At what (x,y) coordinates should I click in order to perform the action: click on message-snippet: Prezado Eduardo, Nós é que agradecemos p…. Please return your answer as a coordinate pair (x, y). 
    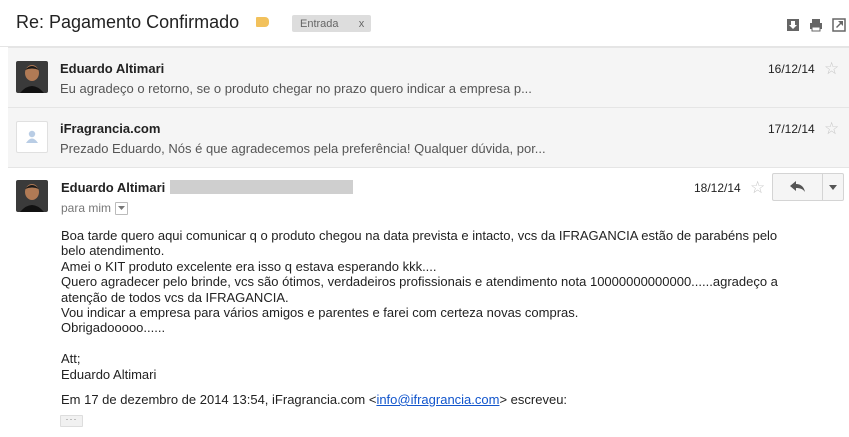
    Looking at the image, I should click on (303, 148).